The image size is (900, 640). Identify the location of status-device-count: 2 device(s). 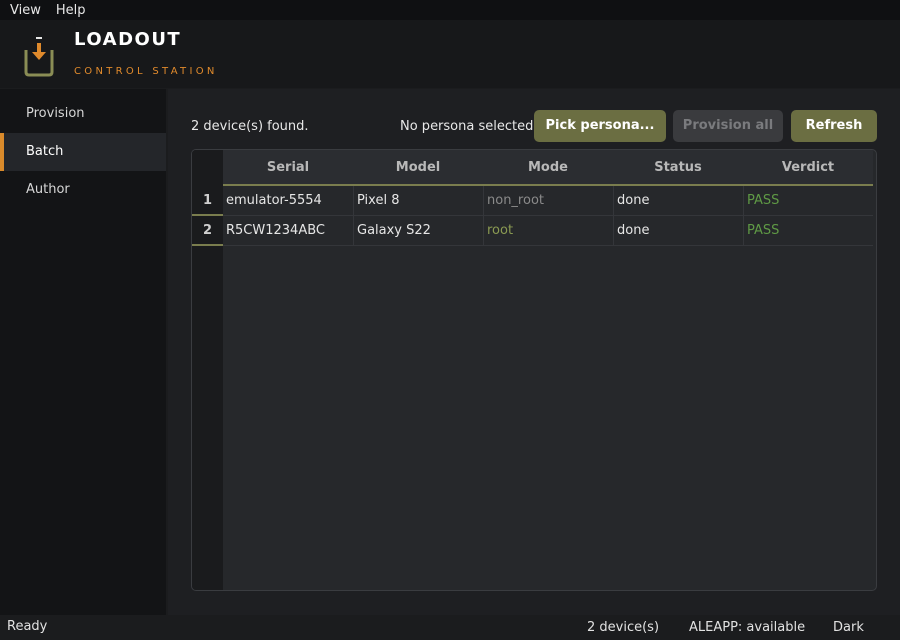
(623, 627).